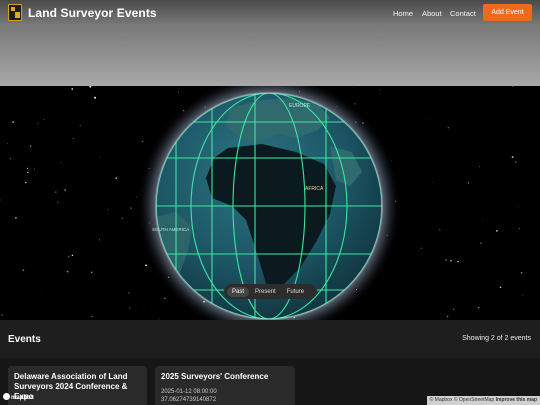  What do you see at coordinates (516, 400) in the screenshot?
I see `improve-map-link: Improve this map` at bounding box center [516, 400].